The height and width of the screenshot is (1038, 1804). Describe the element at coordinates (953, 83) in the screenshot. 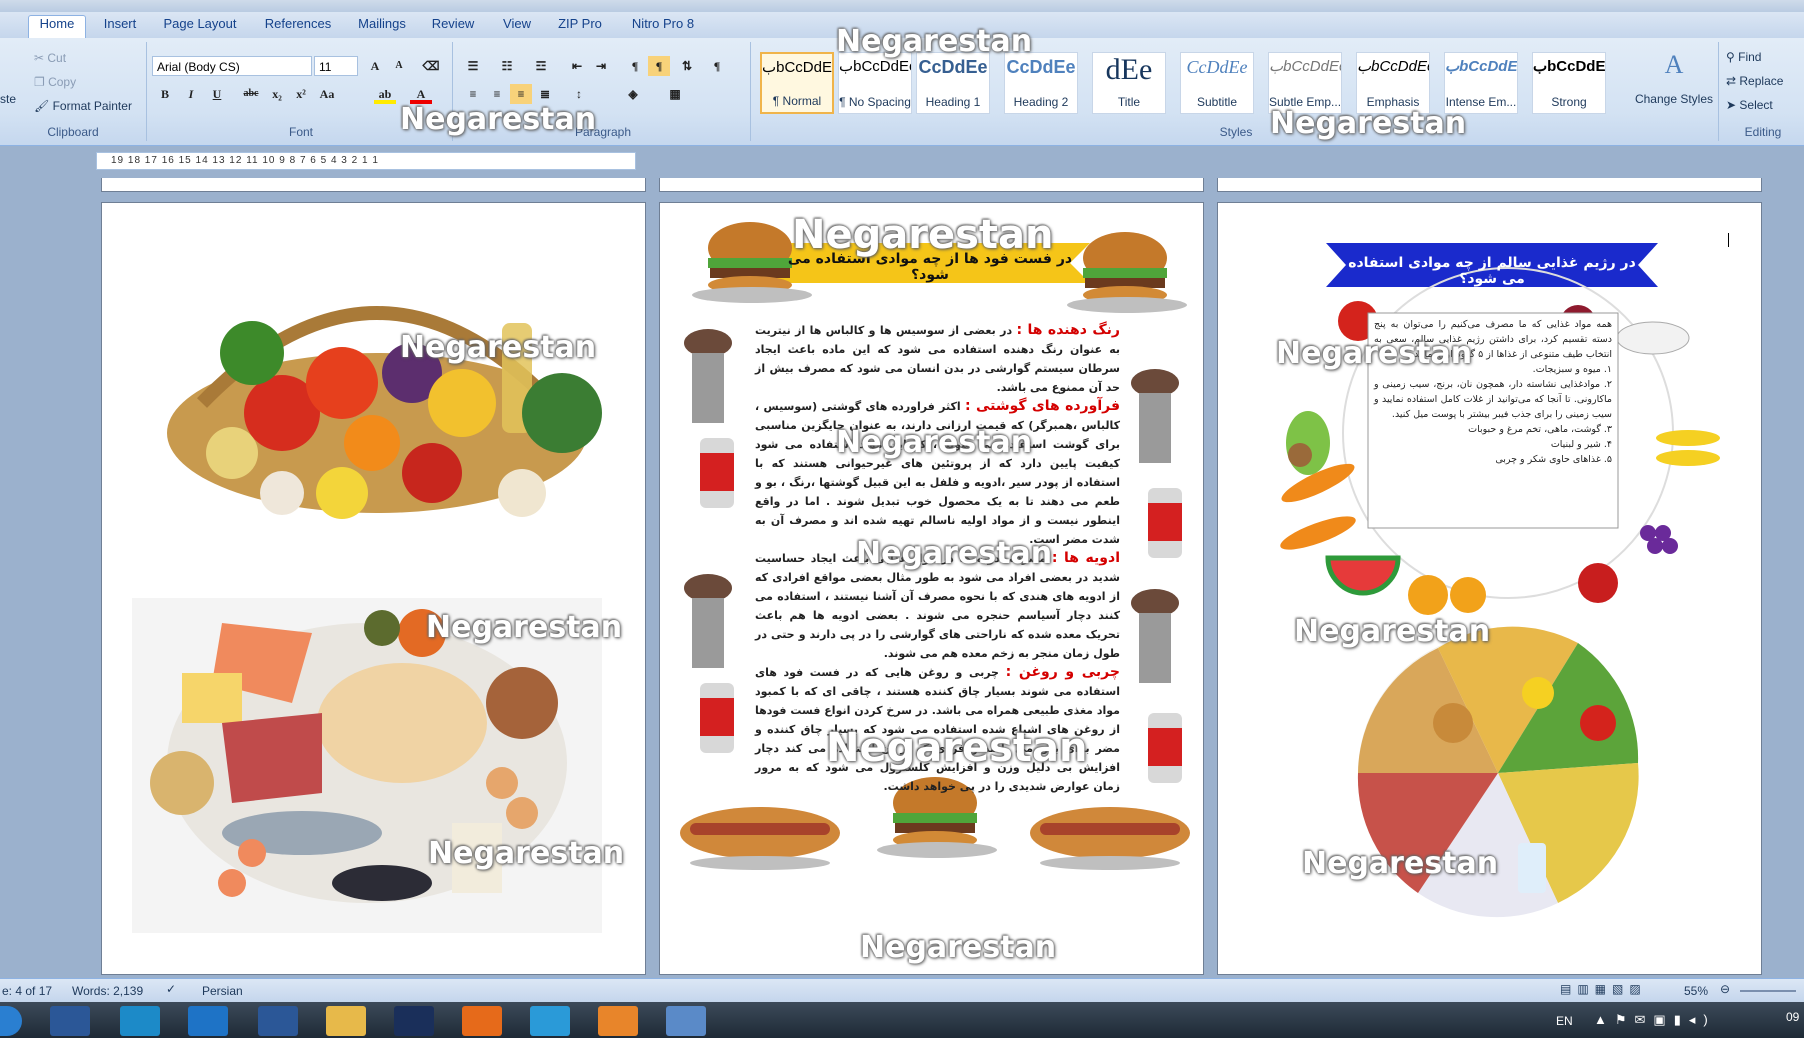

I see `style-heading-1: CcDdEe Heading 1` at that location.